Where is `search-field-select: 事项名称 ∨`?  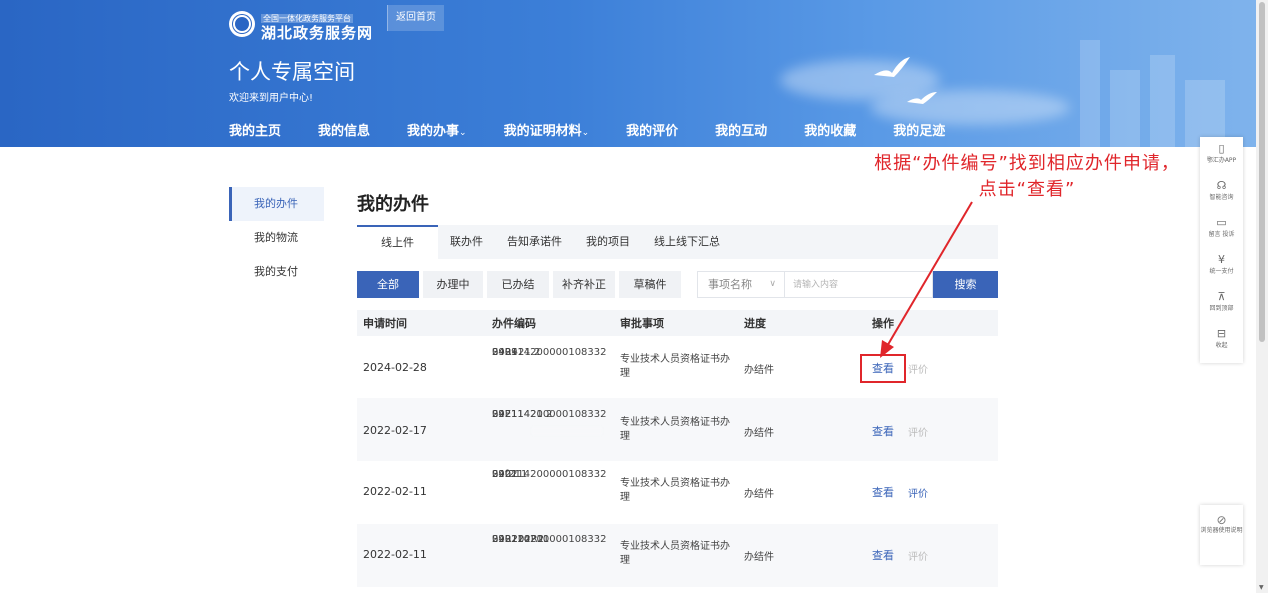
search-field-select: 事项名称 ∨ is located at coordinates (741, 284).